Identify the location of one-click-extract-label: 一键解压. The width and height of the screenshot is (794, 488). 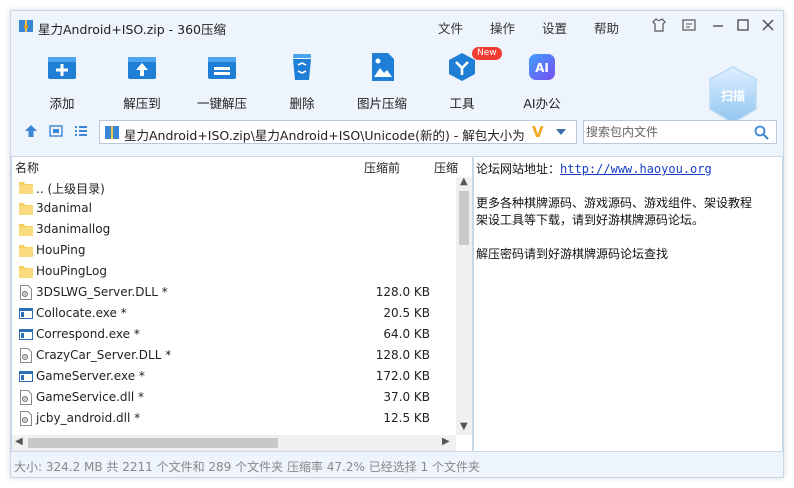
(221, 103).